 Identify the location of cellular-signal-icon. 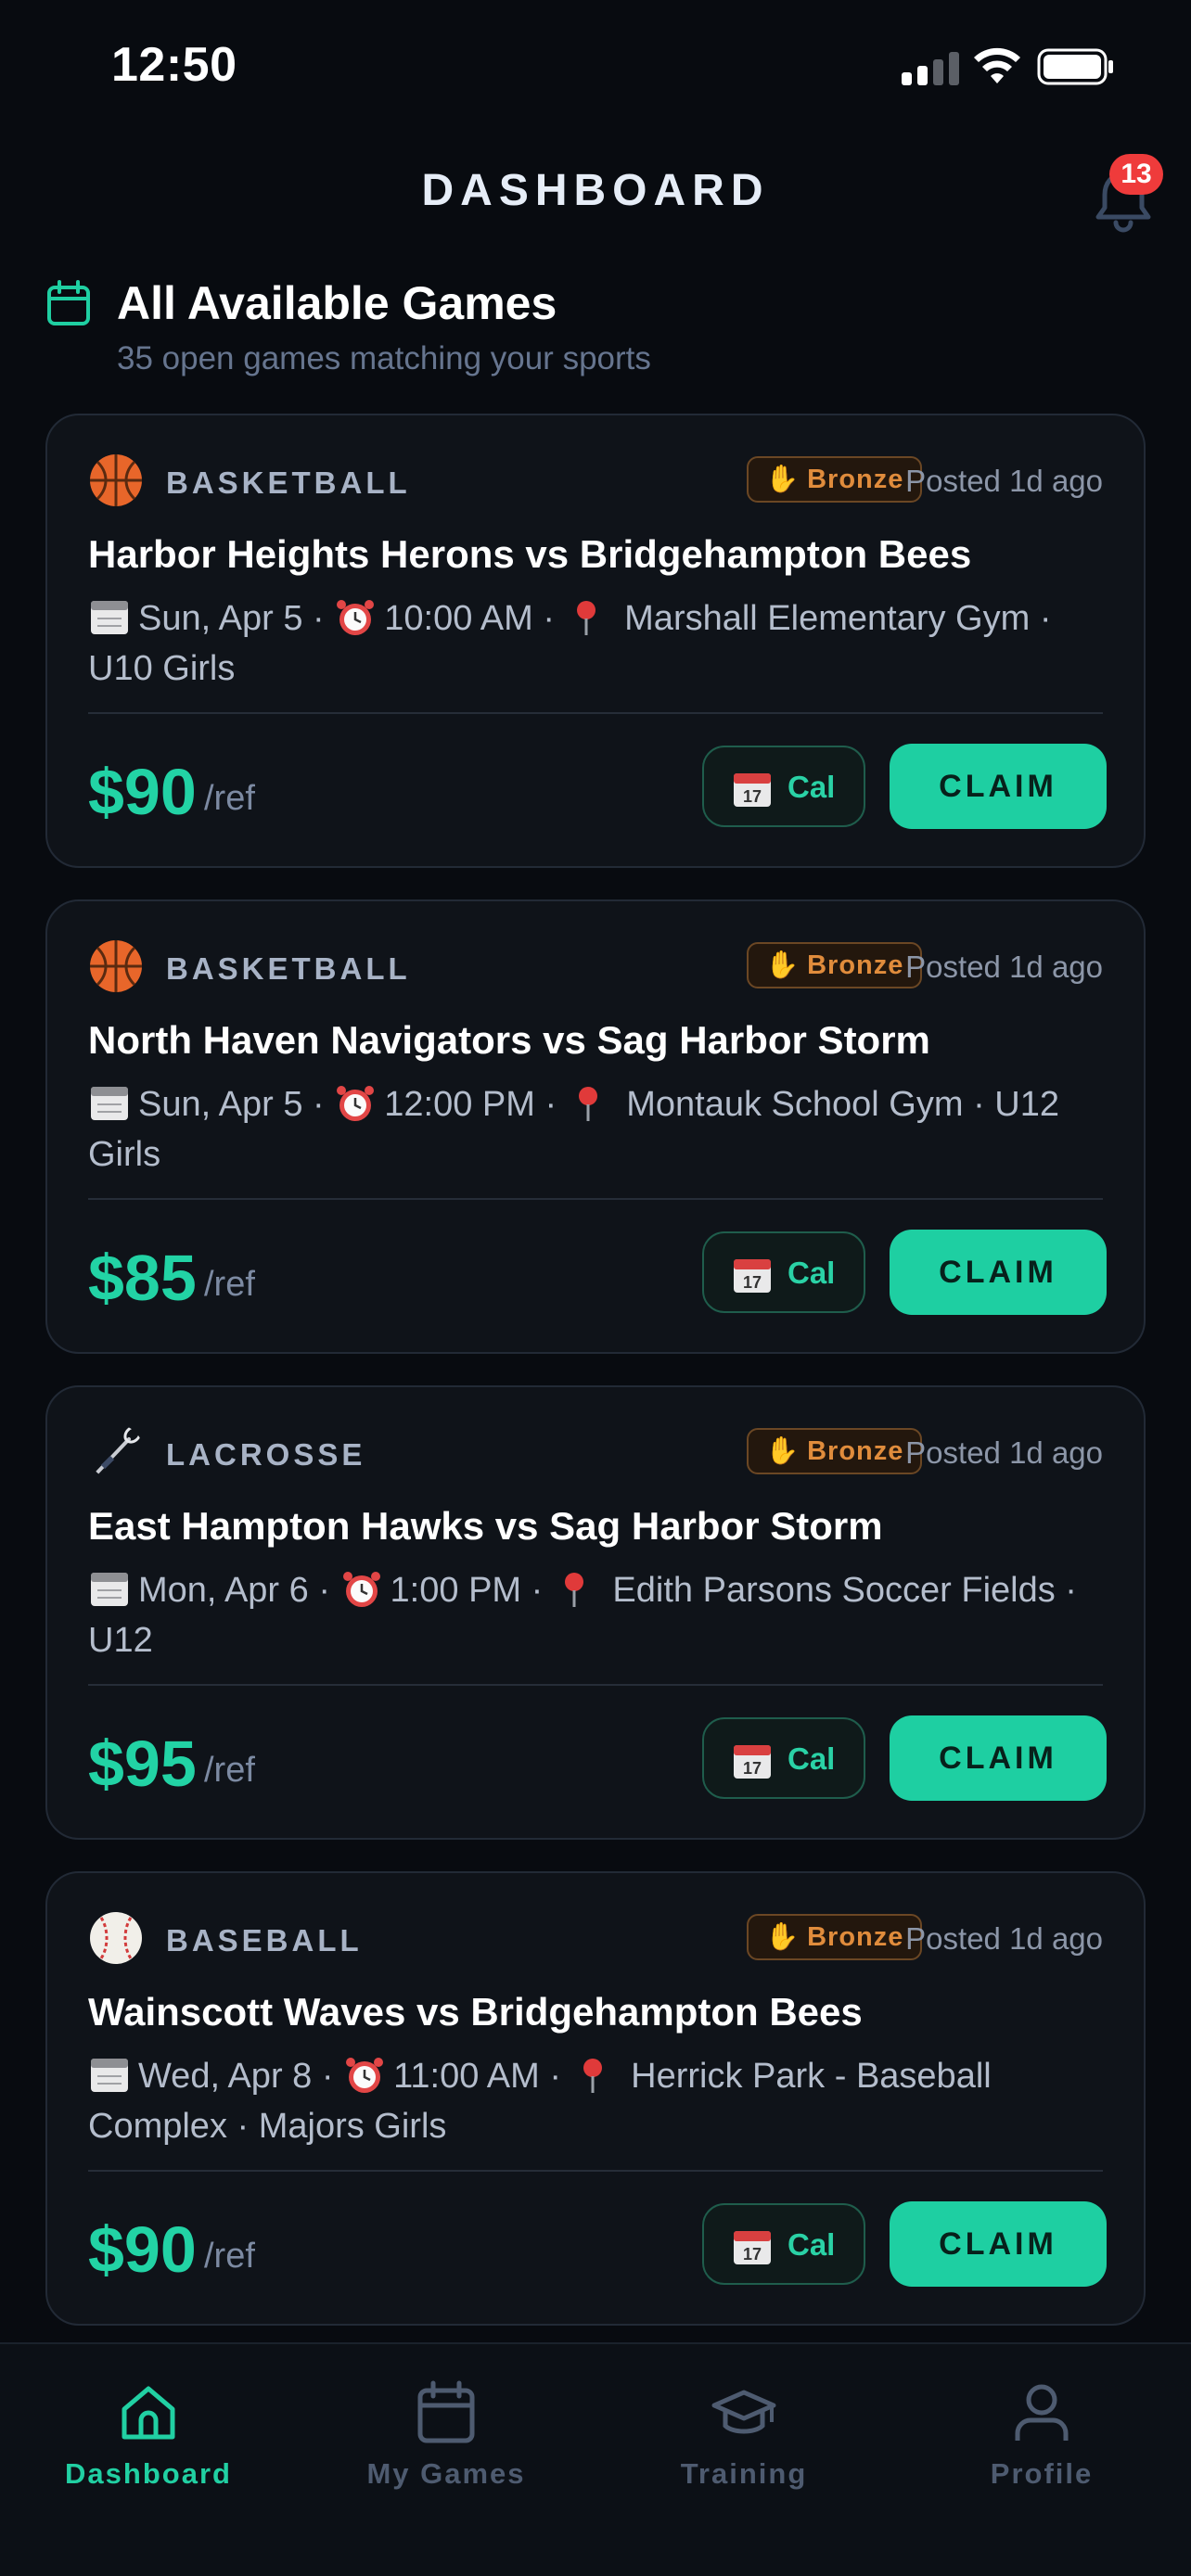
(931, 68).